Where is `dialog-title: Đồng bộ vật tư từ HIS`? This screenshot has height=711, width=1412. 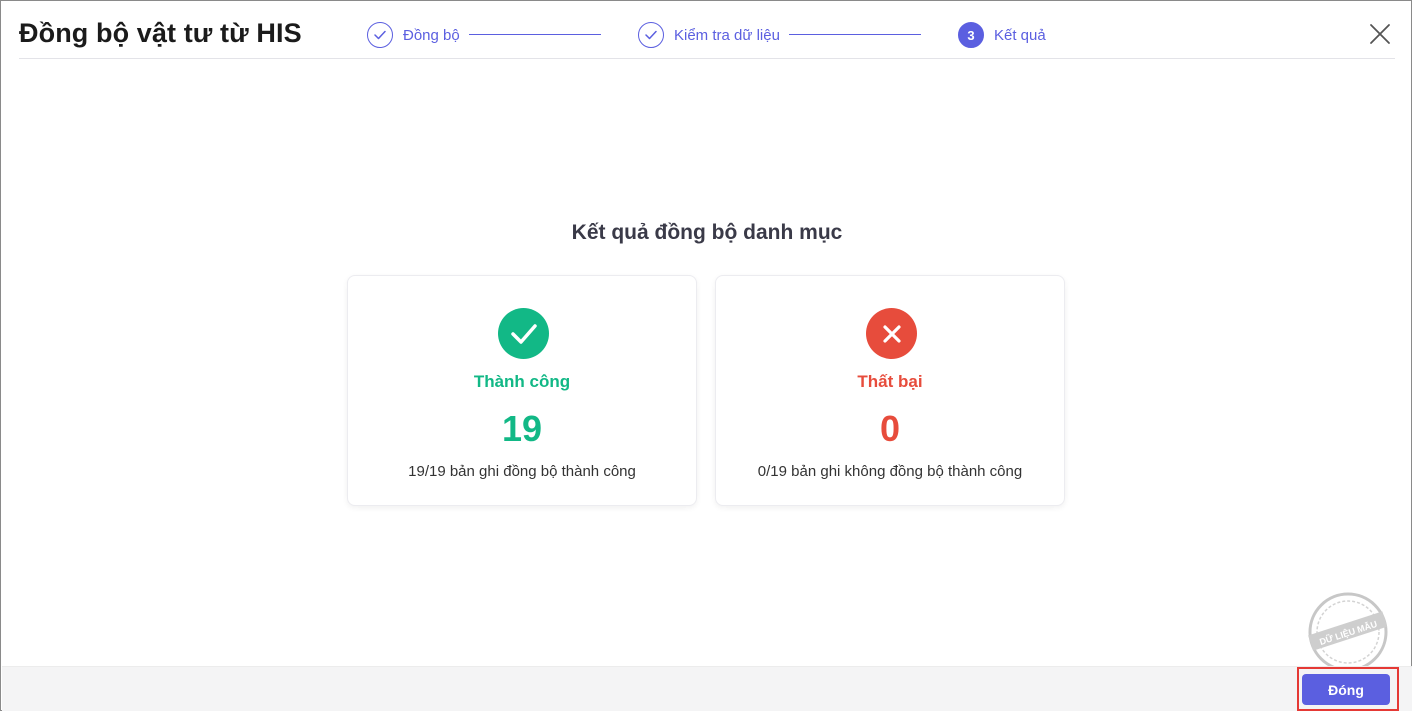
dialog-title: Đồng bộ vật tư từ HIS is located at coordinates (160, 33).